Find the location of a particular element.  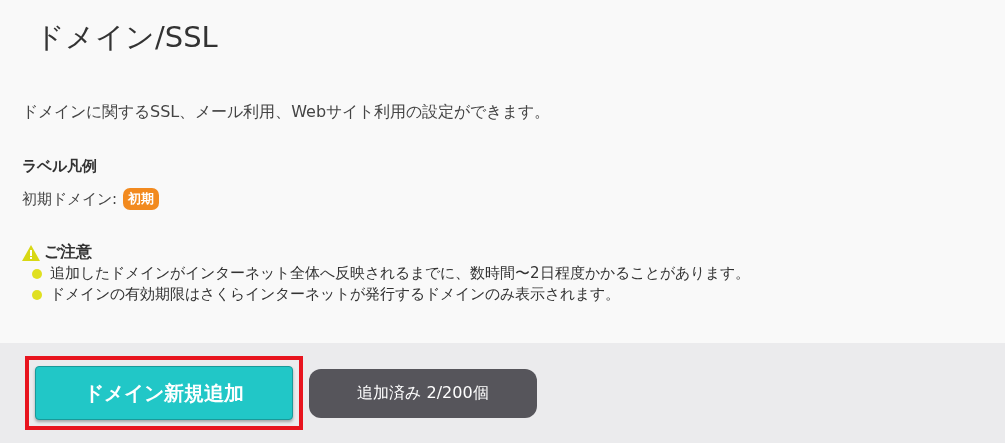

notice-heading: ご注意 is located at coordinates (68, 252).